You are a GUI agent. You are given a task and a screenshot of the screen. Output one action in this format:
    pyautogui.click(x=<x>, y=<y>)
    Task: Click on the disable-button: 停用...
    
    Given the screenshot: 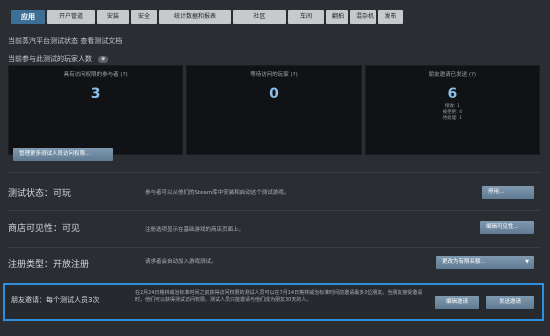 What is the action you would take?
    pyautogui.click(x=508, y=192)
    